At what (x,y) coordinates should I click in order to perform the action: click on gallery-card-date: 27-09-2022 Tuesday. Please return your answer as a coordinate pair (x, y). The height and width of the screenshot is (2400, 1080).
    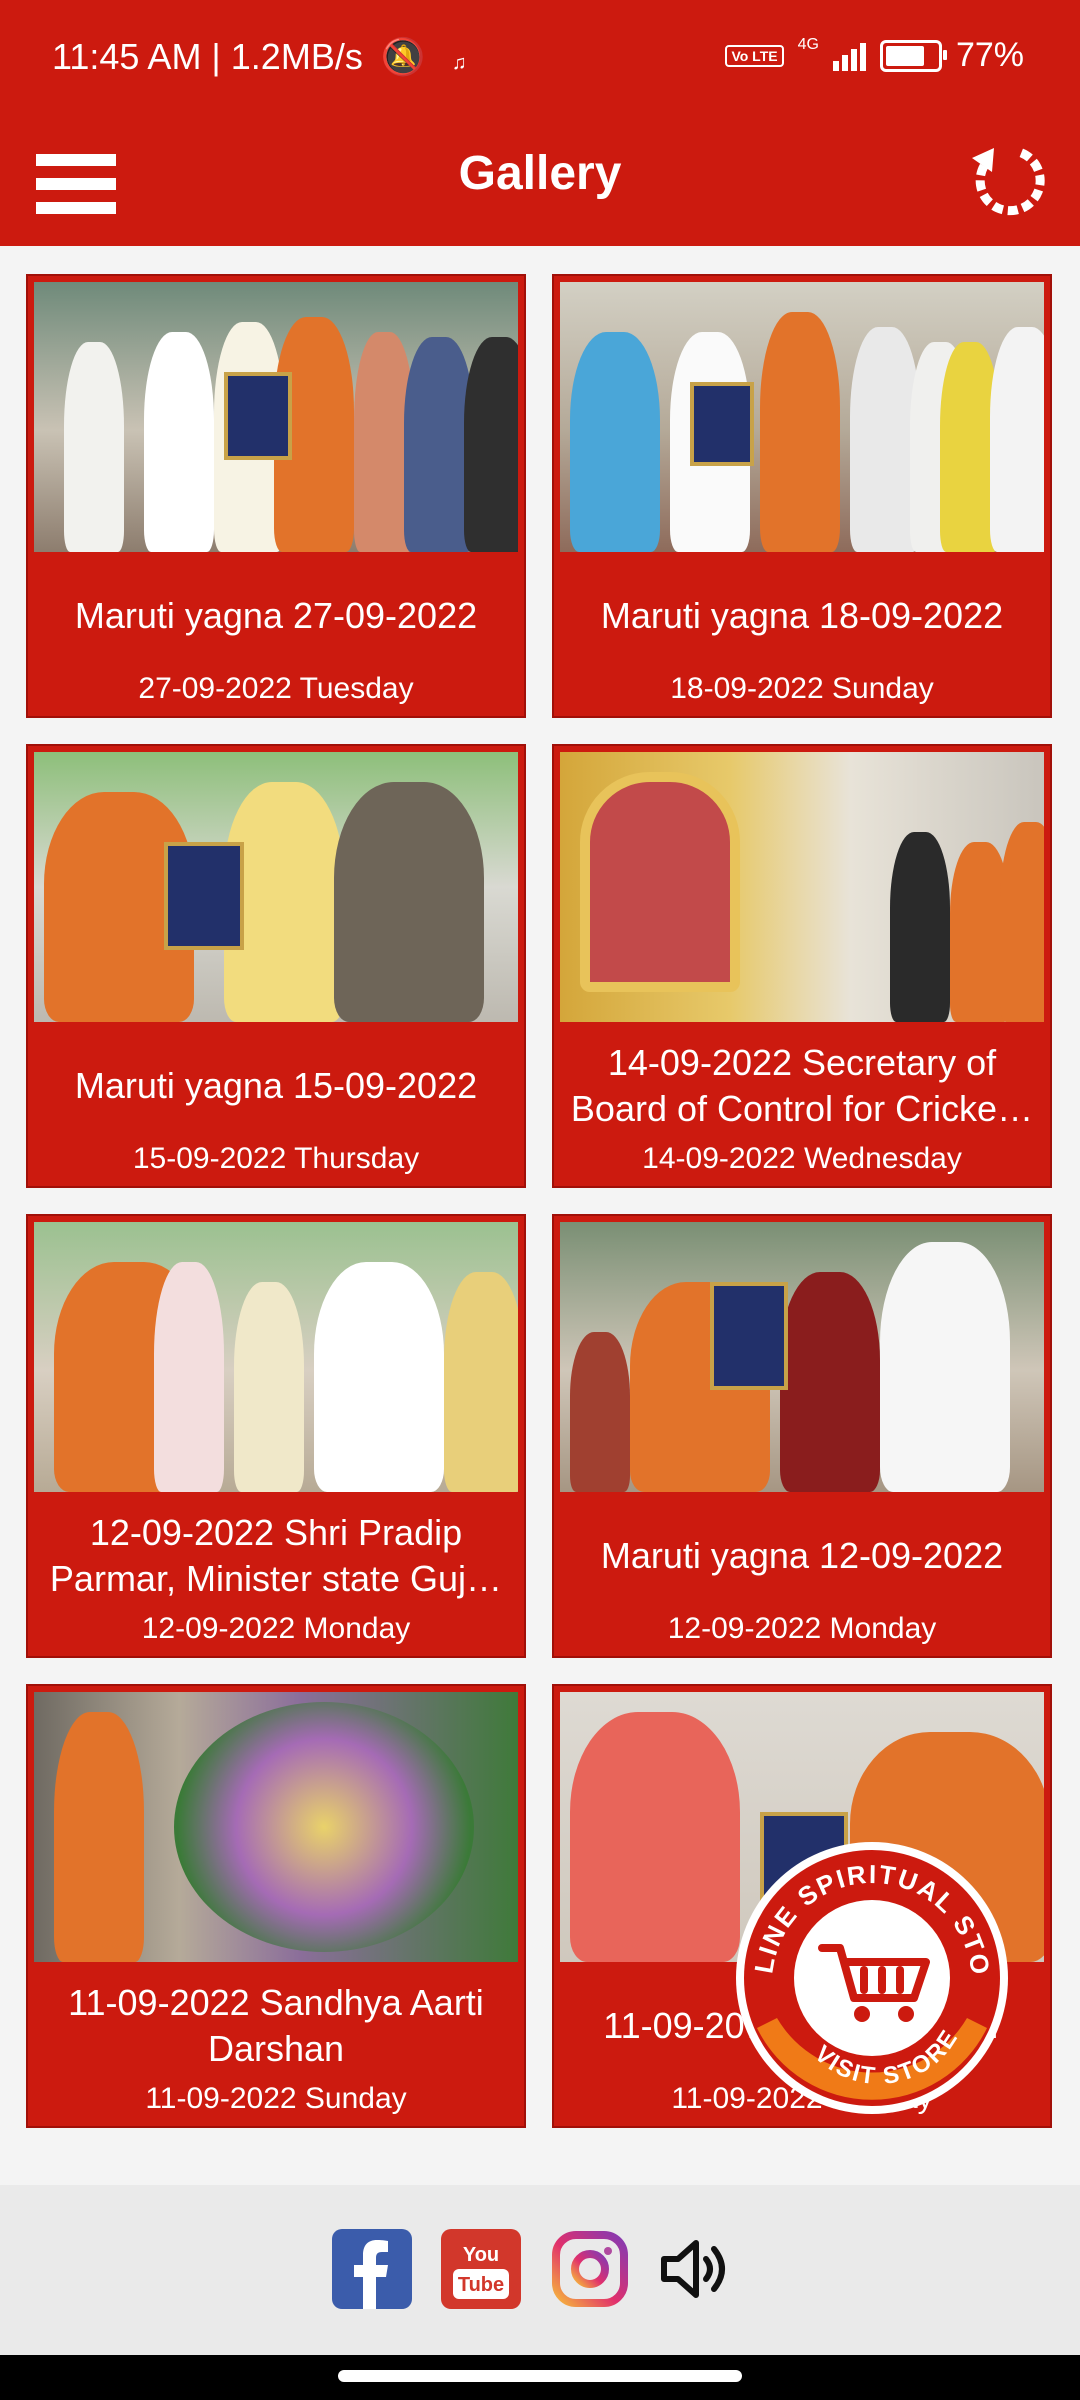
    Looking at the image, I should click on (276, 688).